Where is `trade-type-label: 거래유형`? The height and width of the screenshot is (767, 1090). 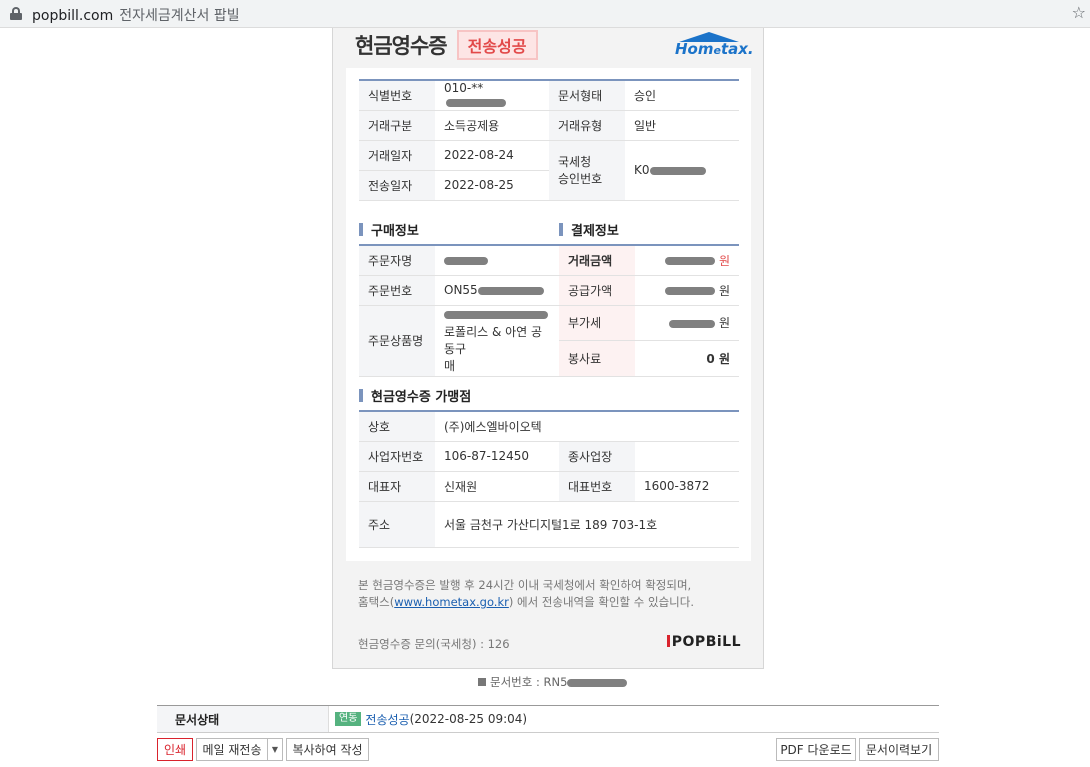 trade-type-label: 거래유형 is located at coordinates (587, 125).